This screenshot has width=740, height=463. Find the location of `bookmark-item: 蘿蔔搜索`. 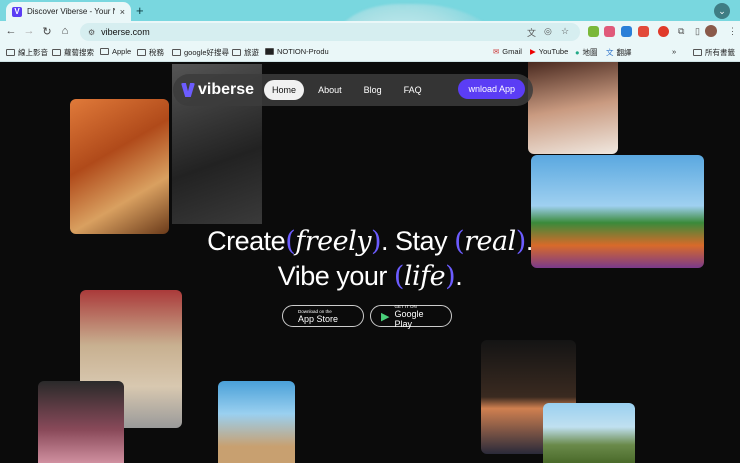

bookmark-item: 蘿蔔搜索 is located at coordinates (73, 52).